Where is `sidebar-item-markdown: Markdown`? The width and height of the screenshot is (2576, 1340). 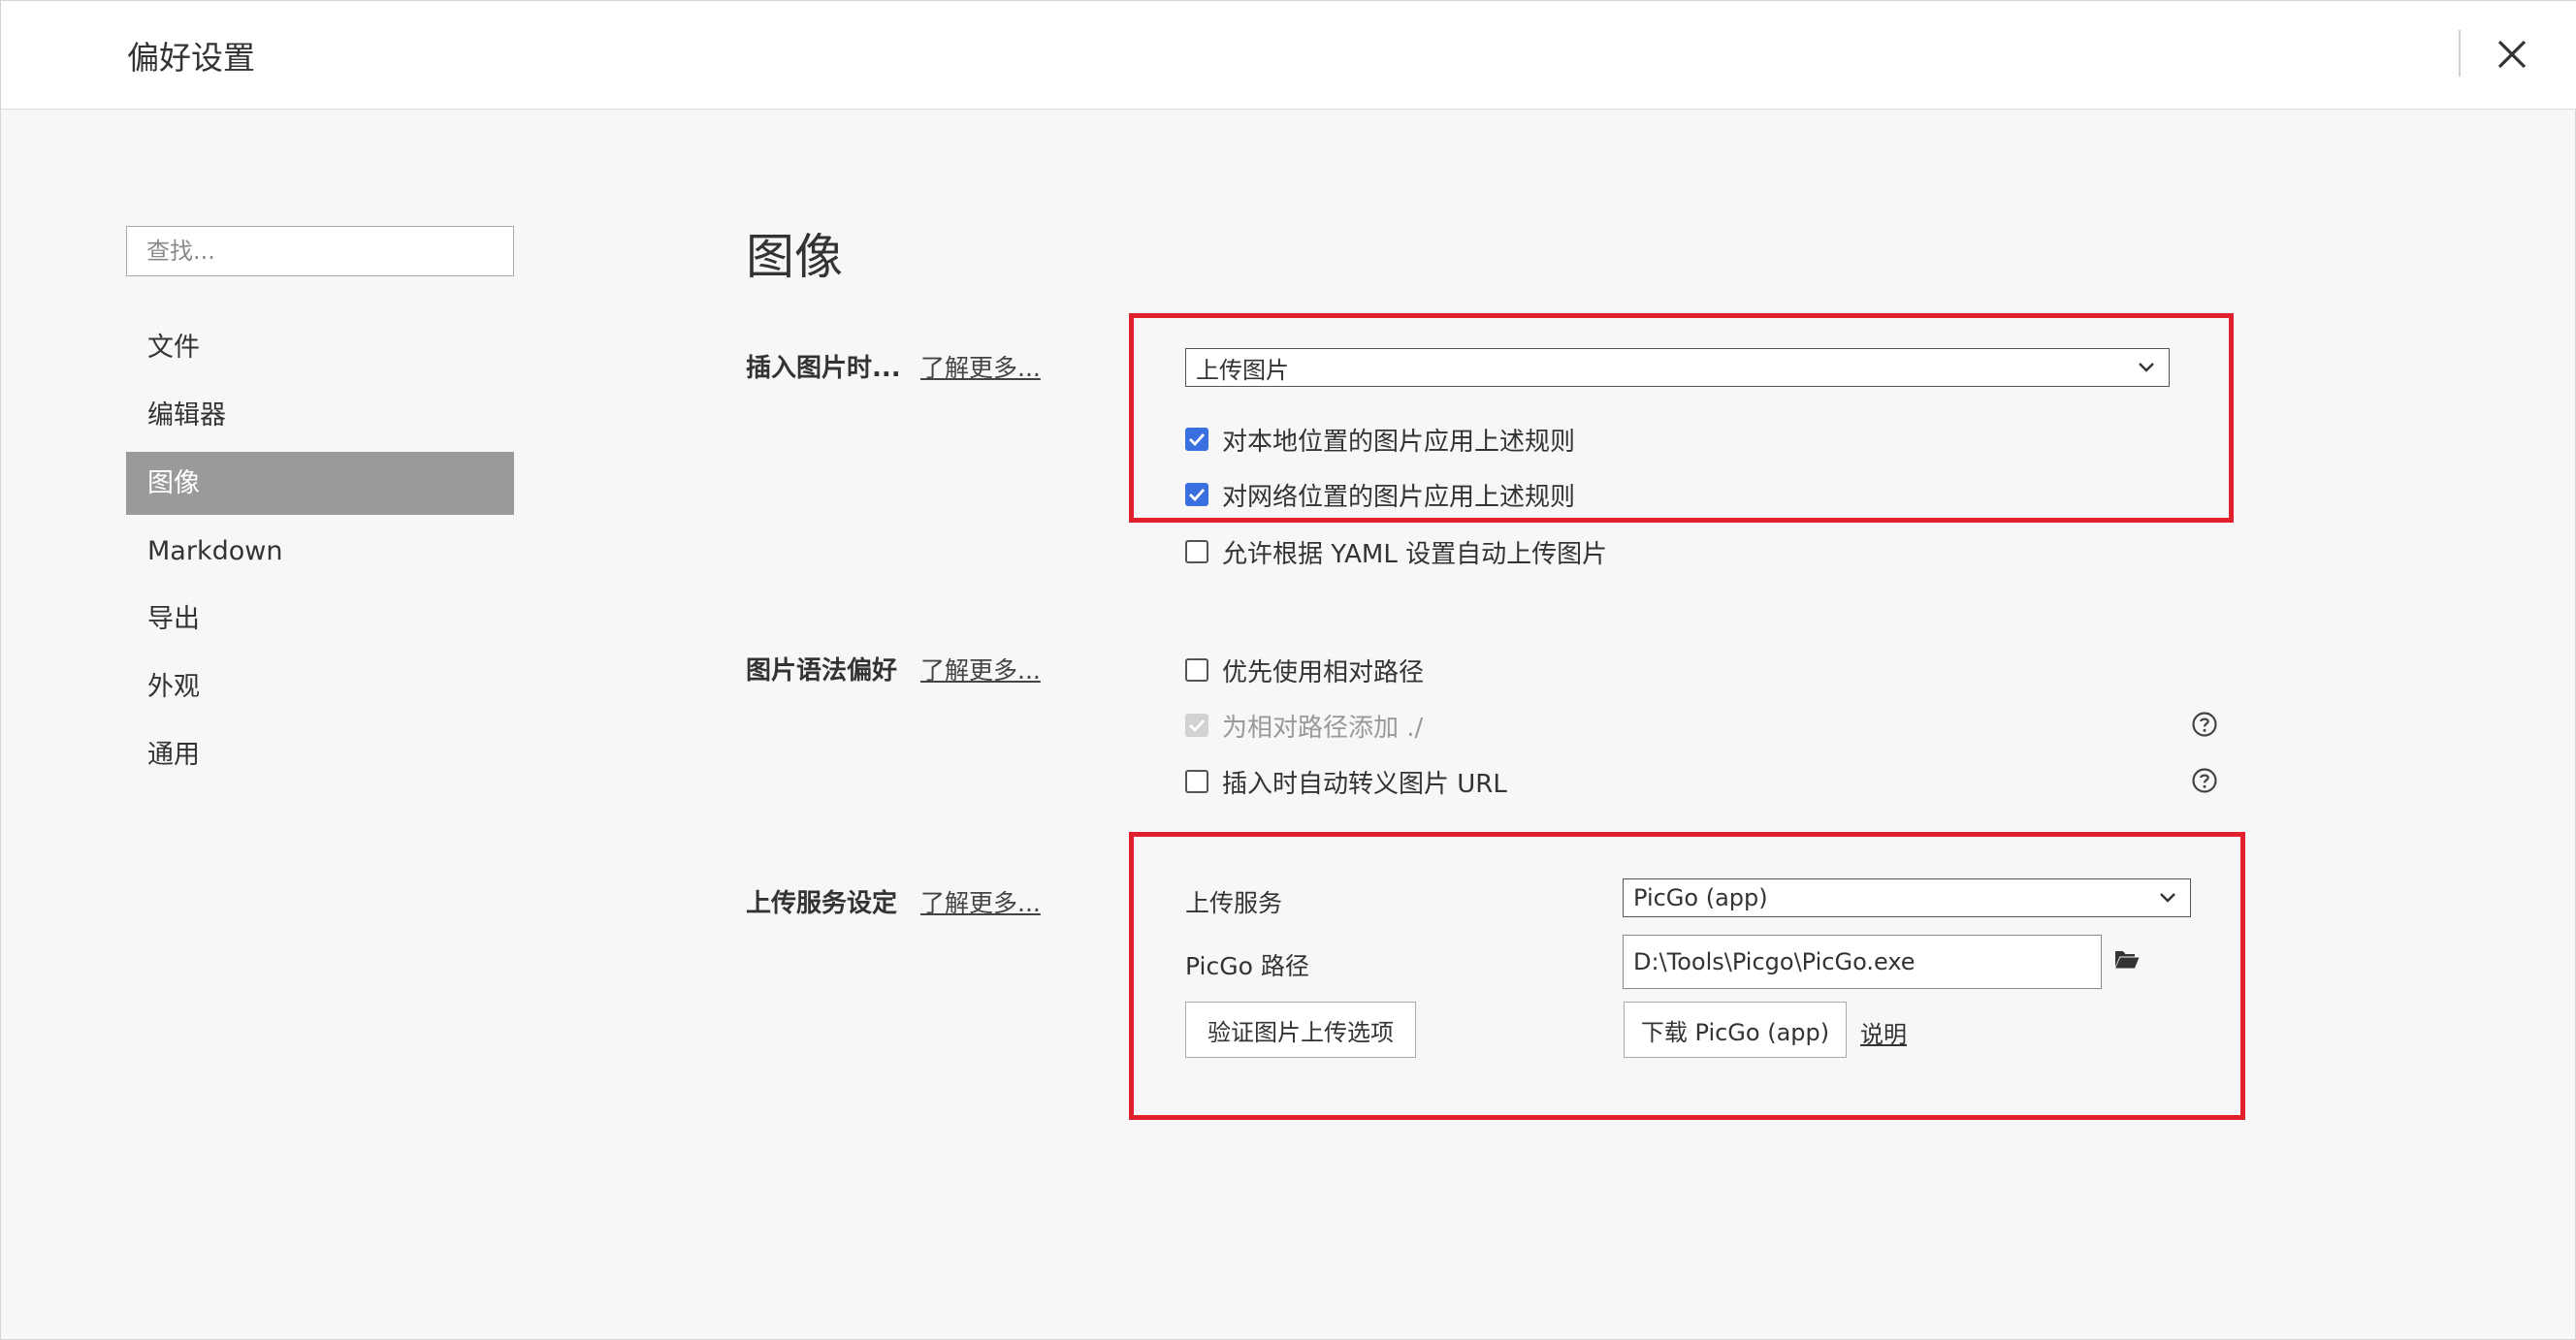
sidebar-item-markdown: Markdown is located at coordinates (320, 551).